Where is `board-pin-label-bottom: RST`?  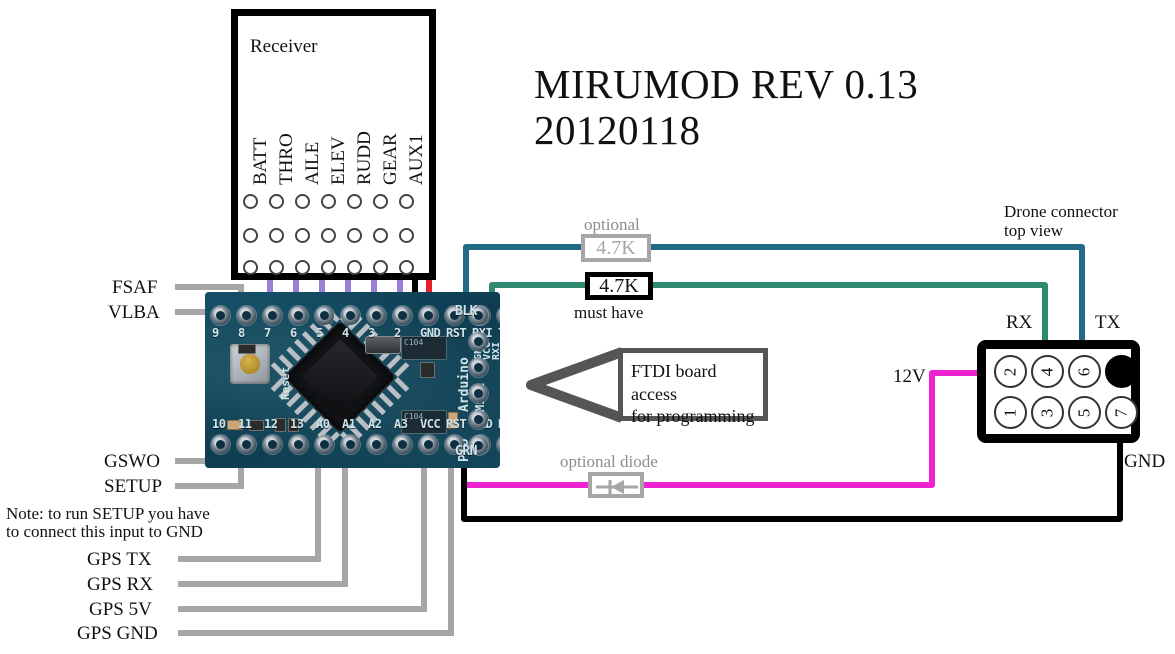
board-pin-label-bottom: RST is located at coordinates (456, 424).